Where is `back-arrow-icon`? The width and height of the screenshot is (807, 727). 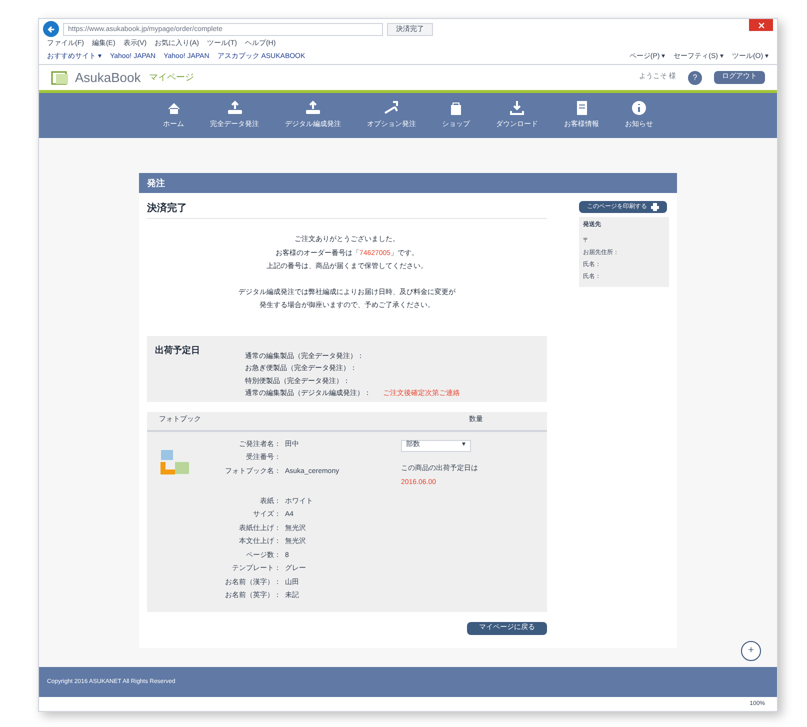 back-arrow-icon is located at coordinates (51, 29).